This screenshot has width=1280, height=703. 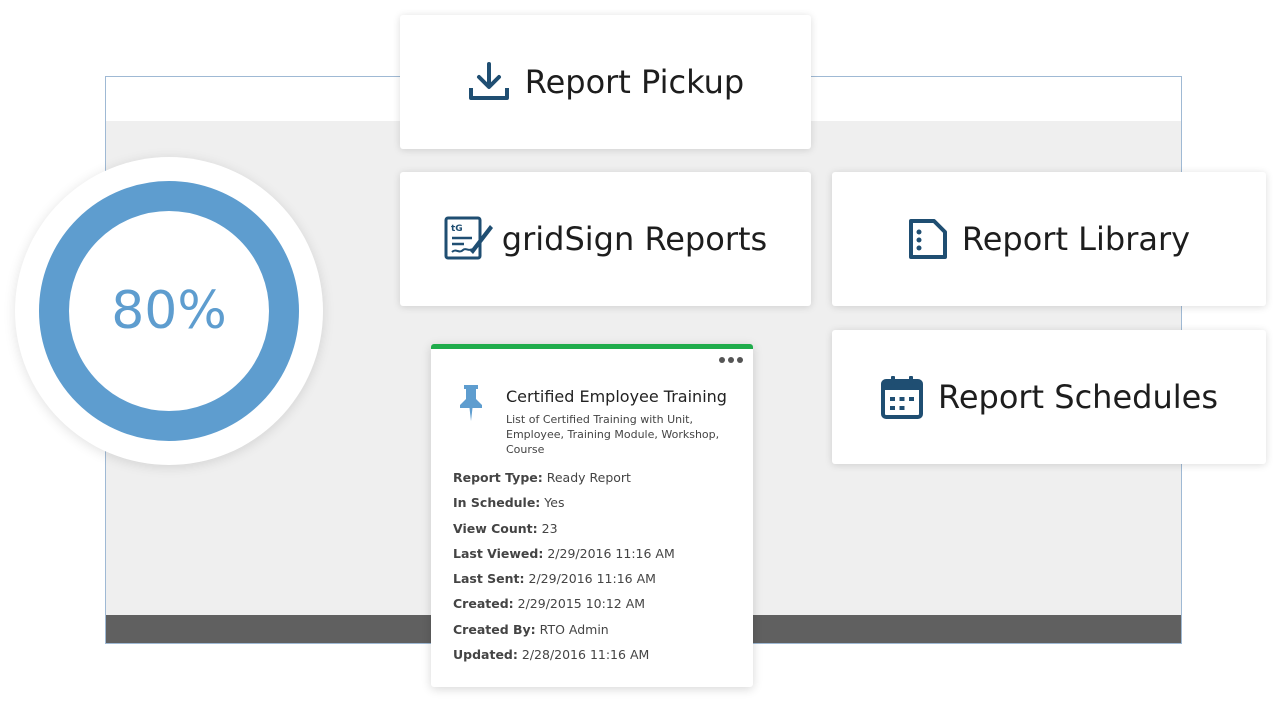 I want to click on gridsign-icon: tG, so click(x=469, y=239).